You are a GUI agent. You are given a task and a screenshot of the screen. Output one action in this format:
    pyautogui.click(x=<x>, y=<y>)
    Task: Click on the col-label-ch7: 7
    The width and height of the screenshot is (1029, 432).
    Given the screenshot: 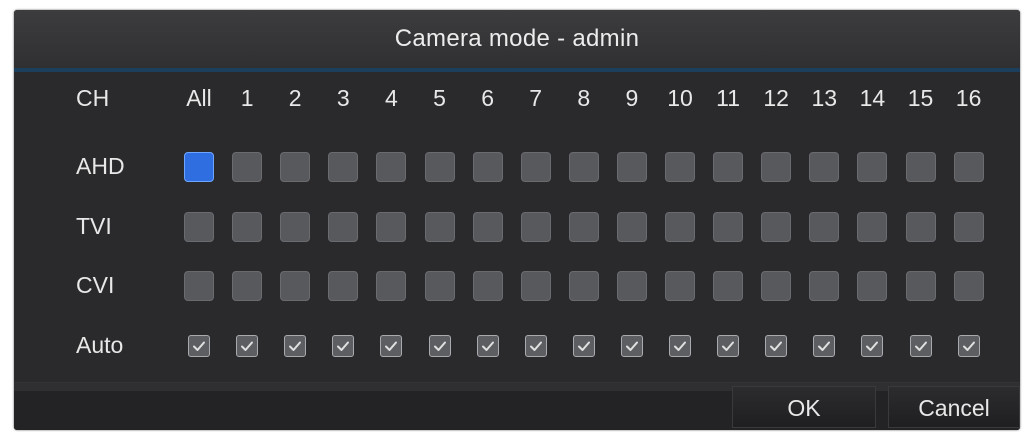 What is the action you would take?
    pyautogui.click(x=536, y=98)
    